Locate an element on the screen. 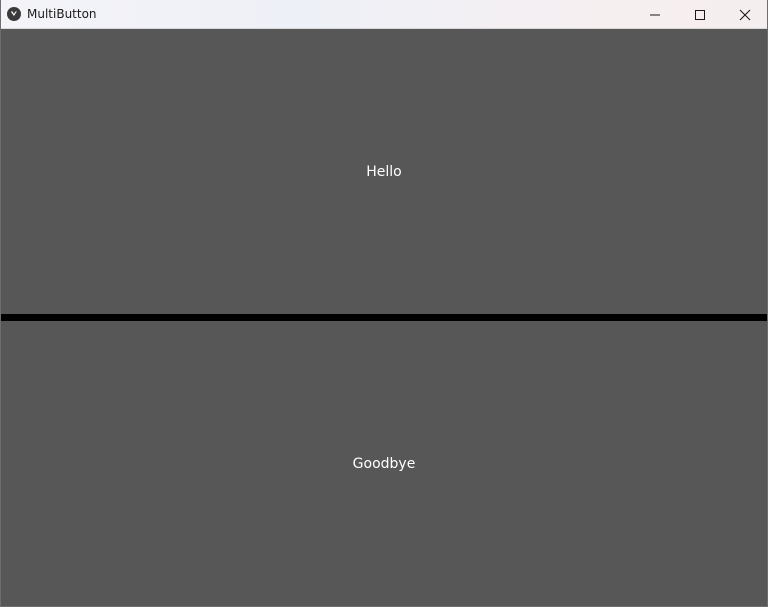  maximize-button is located at coordinates (699, 14).